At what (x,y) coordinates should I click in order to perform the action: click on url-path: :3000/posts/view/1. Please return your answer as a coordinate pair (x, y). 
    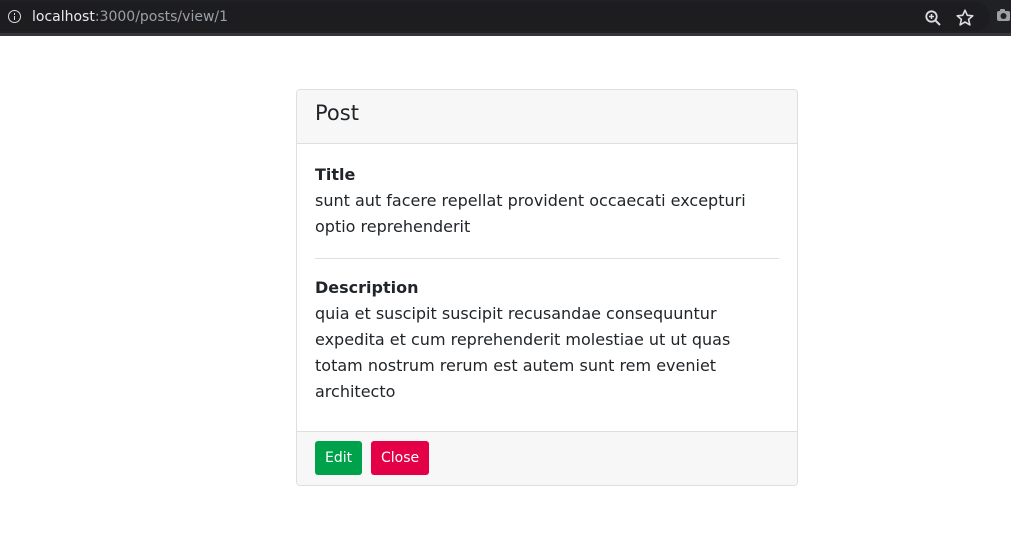
    Looking at the image, I should click on (161, 17).